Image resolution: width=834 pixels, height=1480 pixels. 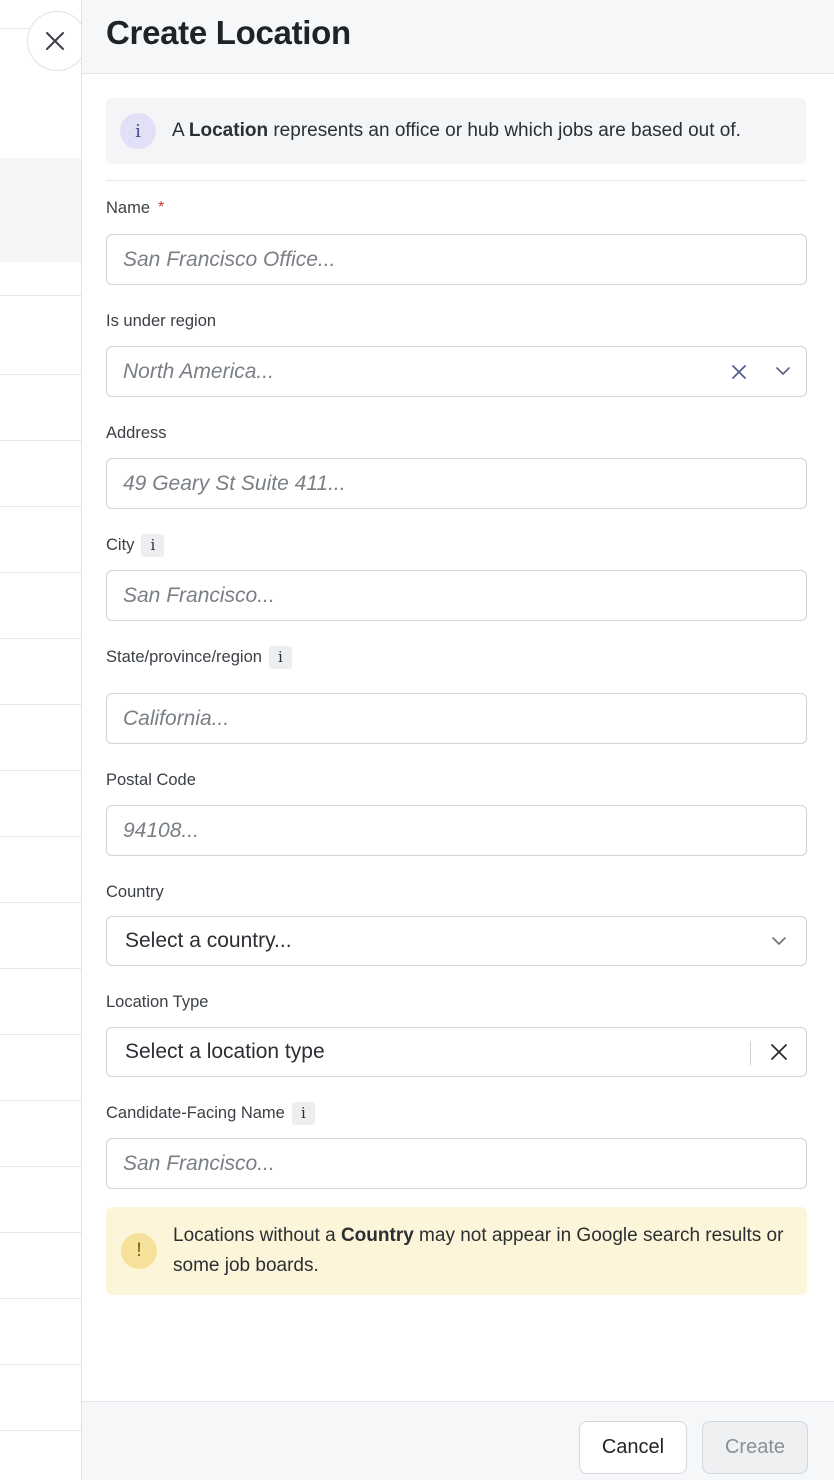 I want to click on address-label: Address, so click(x=456, y=433).